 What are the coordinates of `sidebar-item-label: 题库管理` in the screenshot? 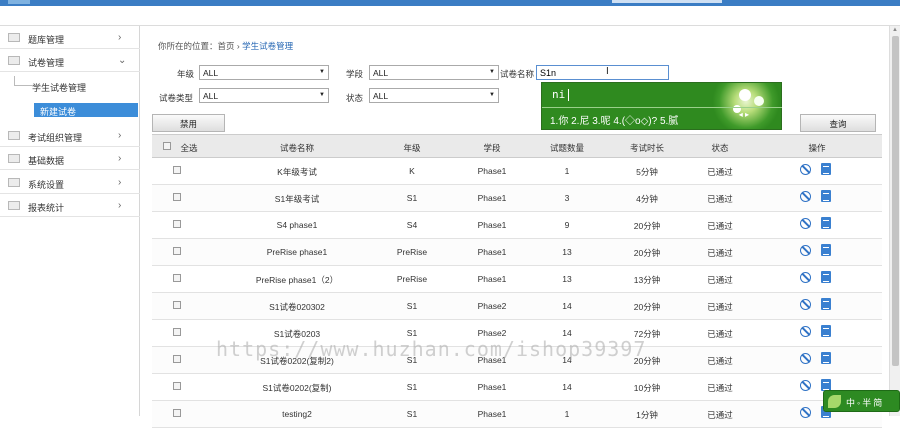 It's located at (46, 40).